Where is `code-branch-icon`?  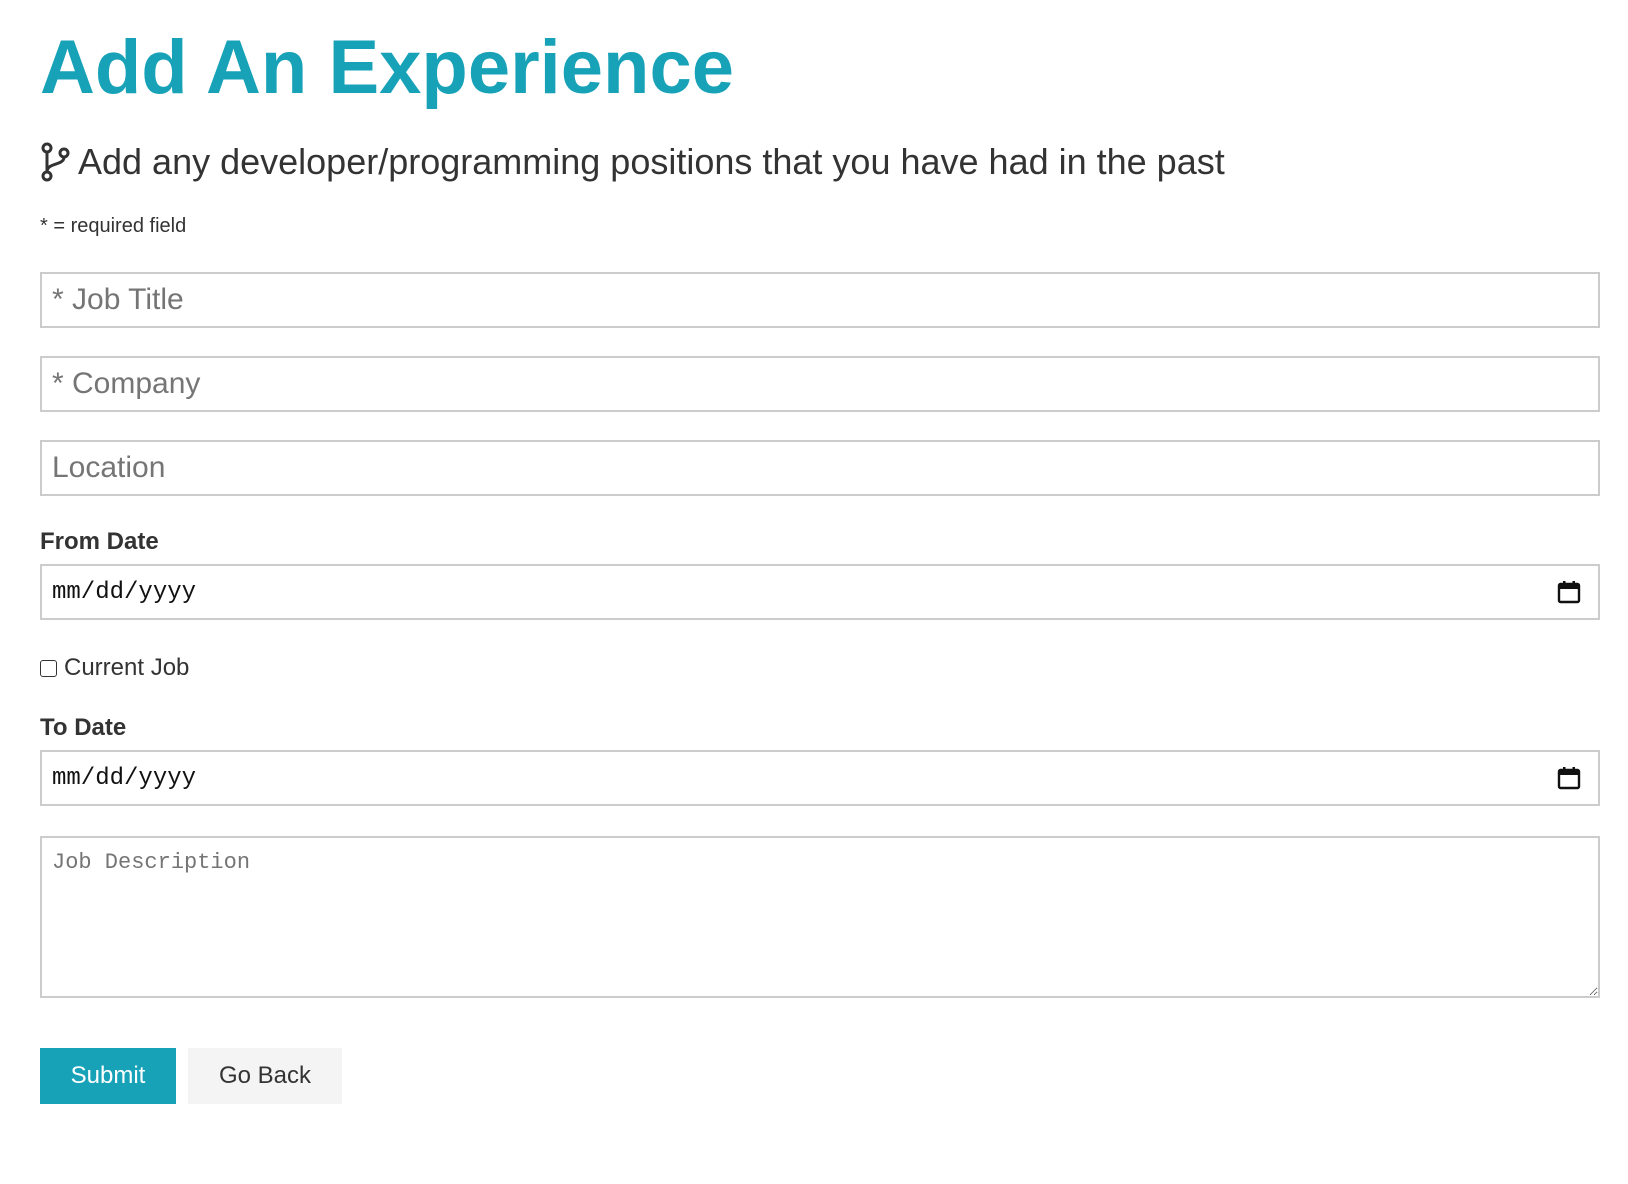 code-branch-icon is located at coordinates (55, 162).